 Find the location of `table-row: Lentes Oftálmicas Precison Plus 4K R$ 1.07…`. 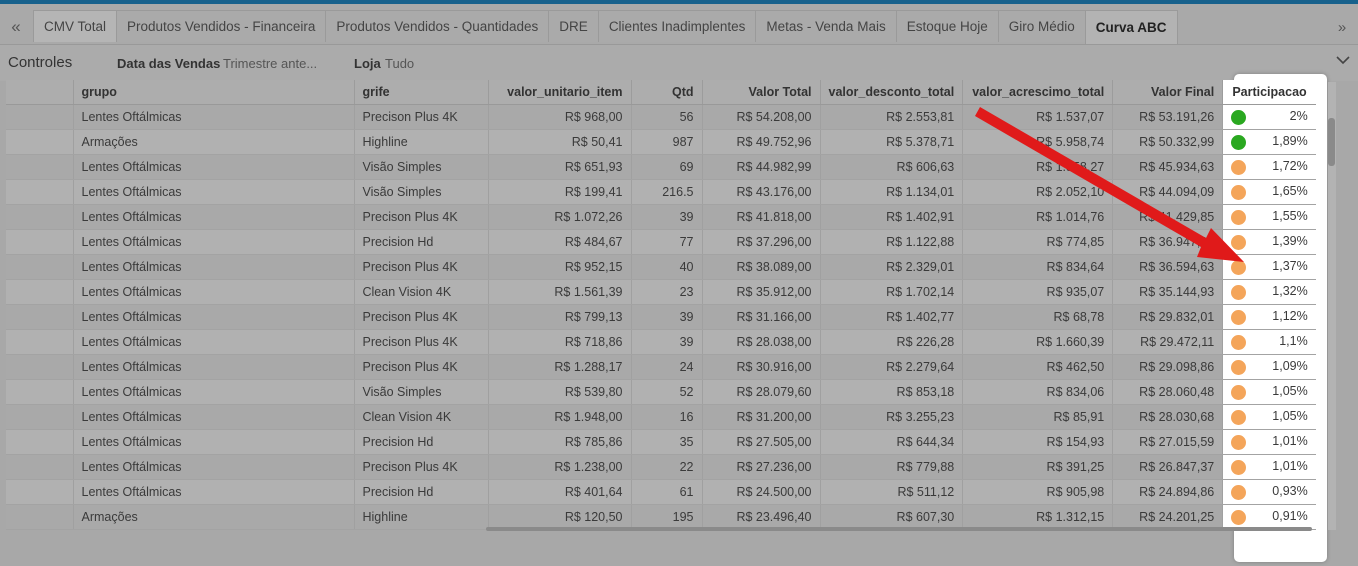

table-row: Lentes Oftálmicas Precison Plus 4K R$ 1.07… is located at coordinates (661, 217).